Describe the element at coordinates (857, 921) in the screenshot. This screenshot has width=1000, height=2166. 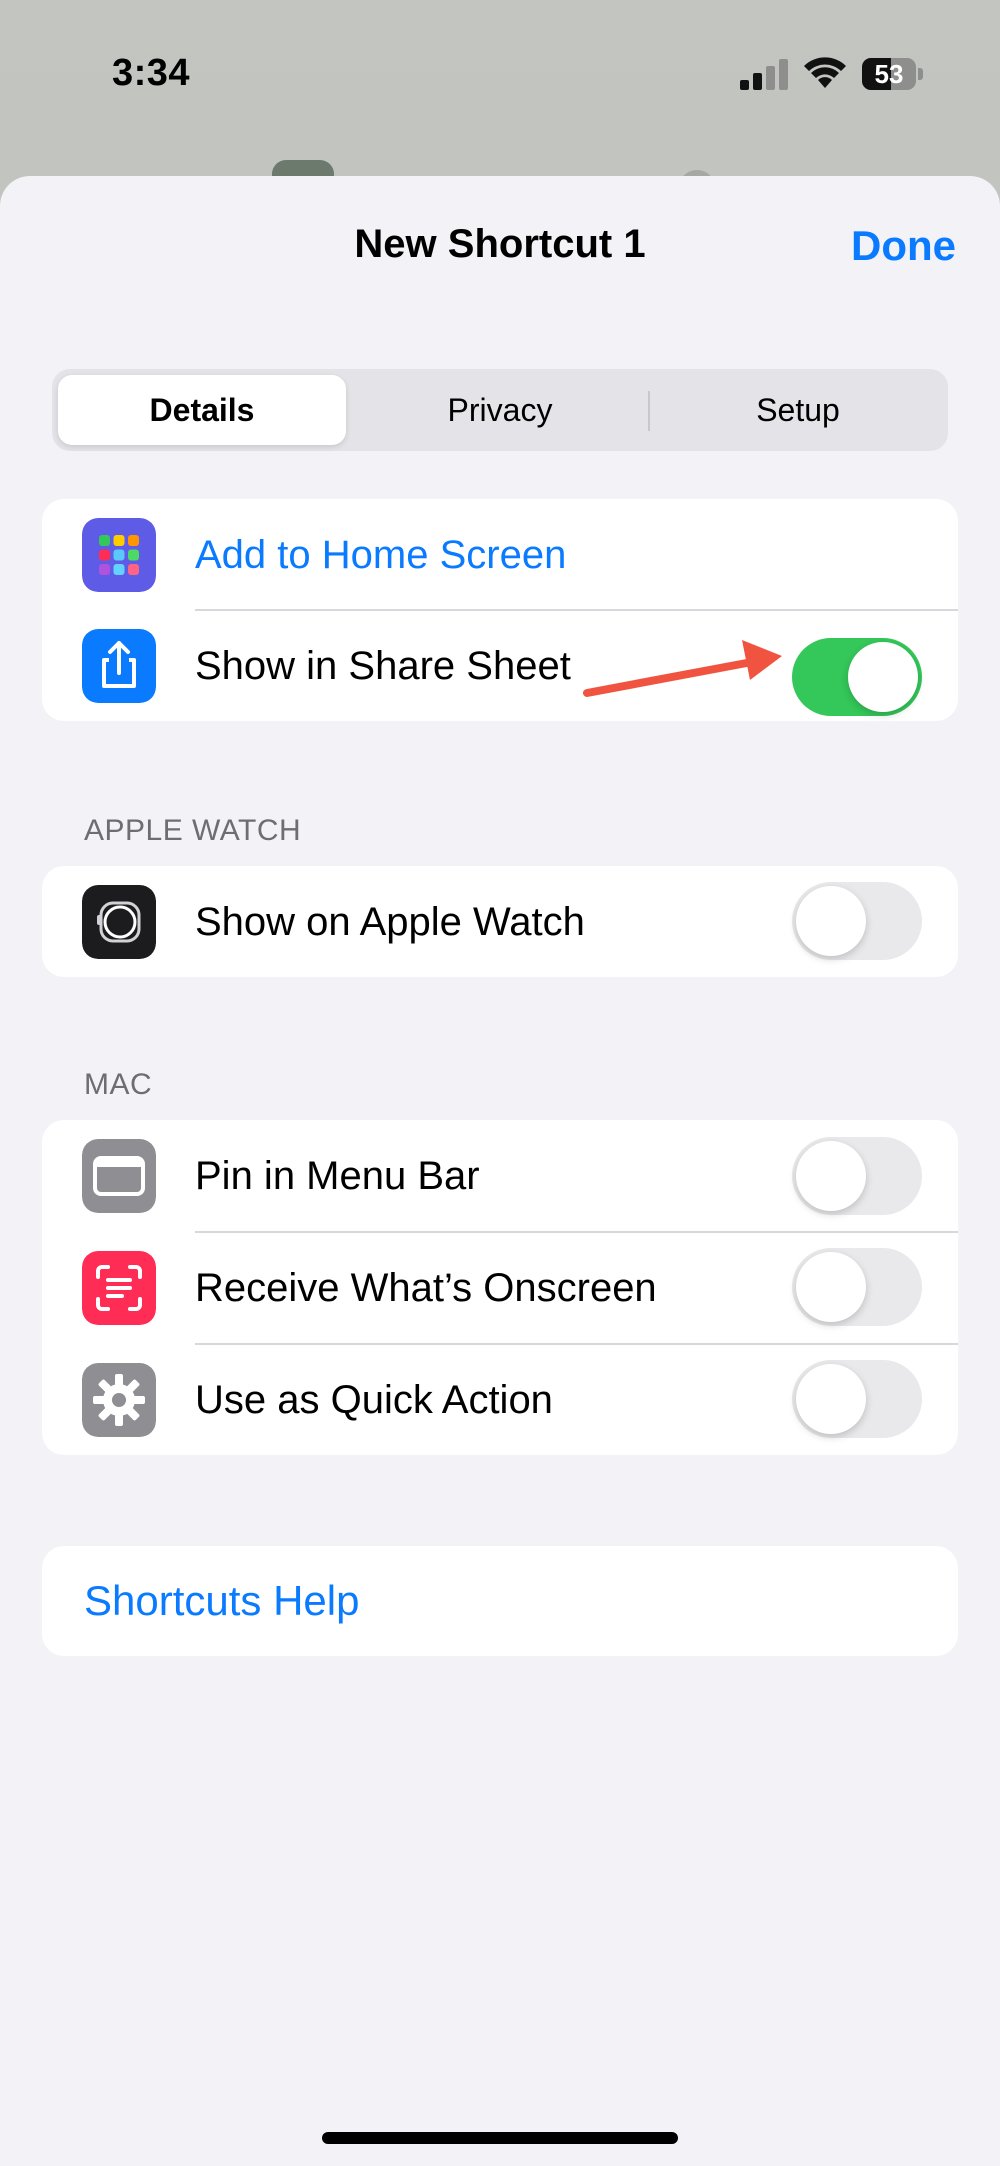
I see `show-on-watch-toggle` at that location.